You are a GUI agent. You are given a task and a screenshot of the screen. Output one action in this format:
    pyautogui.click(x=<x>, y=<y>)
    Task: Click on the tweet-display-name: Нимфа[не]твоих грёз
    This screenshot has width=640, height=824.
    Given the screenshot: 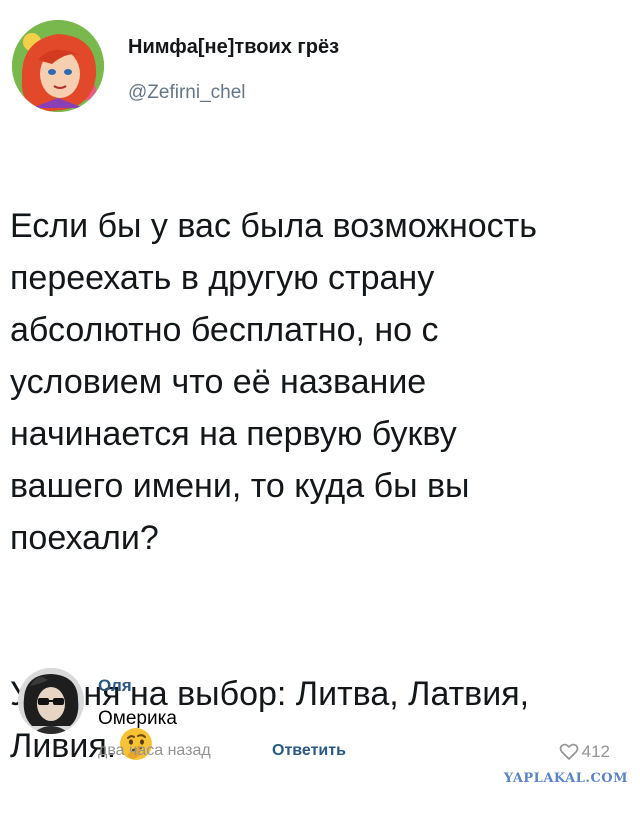 What is the action you would take?
    pyautogui.click(x=233, y=47)
    